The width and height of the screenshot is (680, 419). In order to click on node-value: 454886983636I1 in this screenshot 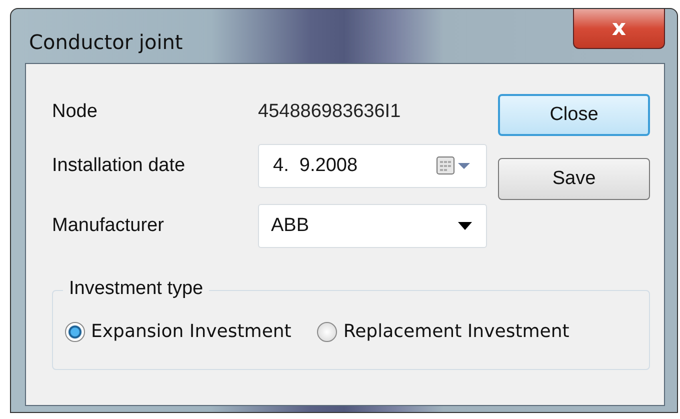, I will do `click(329, 112)`.